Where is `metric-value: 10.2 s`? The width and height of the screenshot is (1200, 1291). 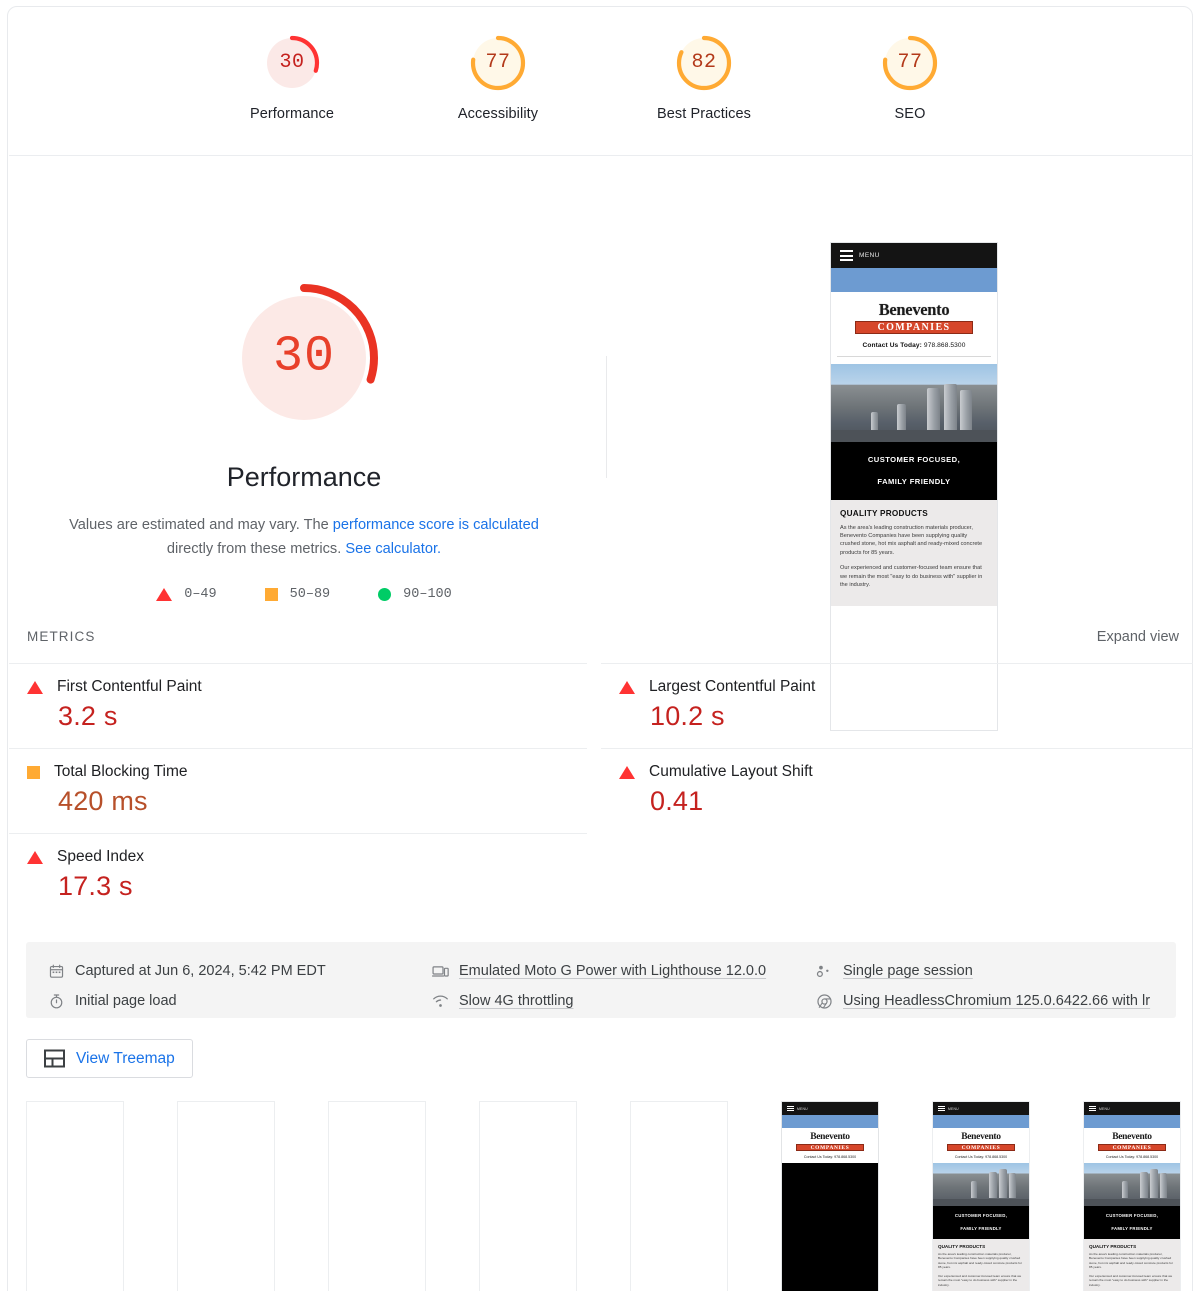 metric-value: 10.2 s is located at coordinates (687, 716).